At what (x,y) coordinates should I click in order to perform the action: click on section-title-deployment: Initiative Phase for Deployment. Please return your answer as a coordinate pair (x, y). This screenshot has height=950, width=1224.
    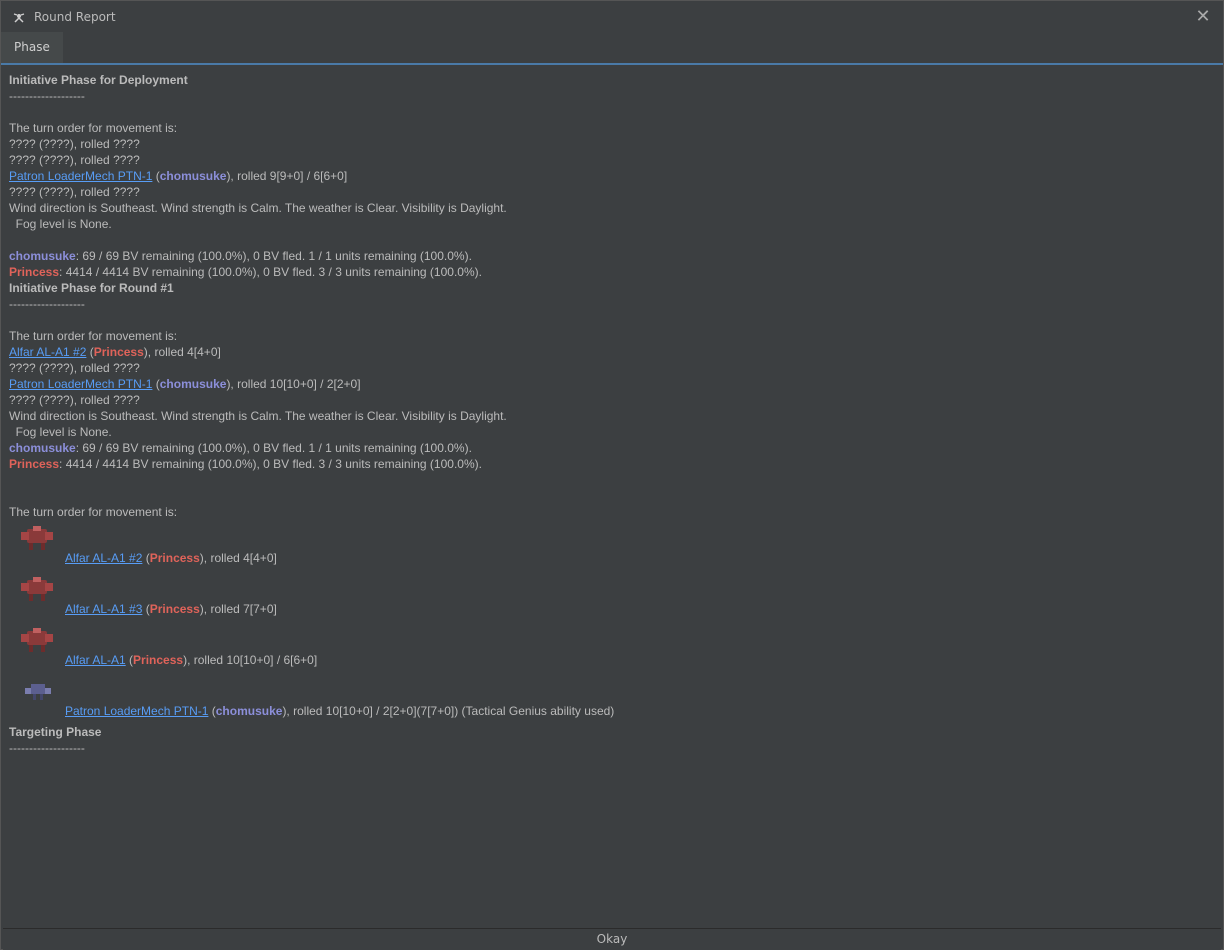
    Looking at the image, I should click on (98, 80).